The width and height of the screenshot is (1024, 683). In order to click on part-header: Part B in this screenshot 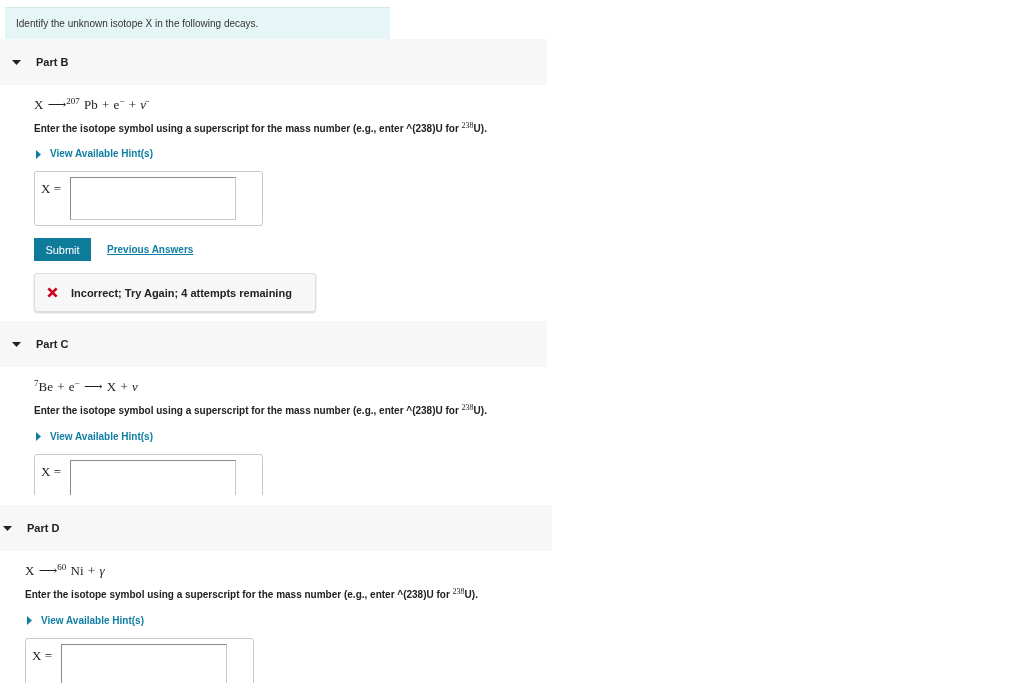, I will do `click(273, 62)`.